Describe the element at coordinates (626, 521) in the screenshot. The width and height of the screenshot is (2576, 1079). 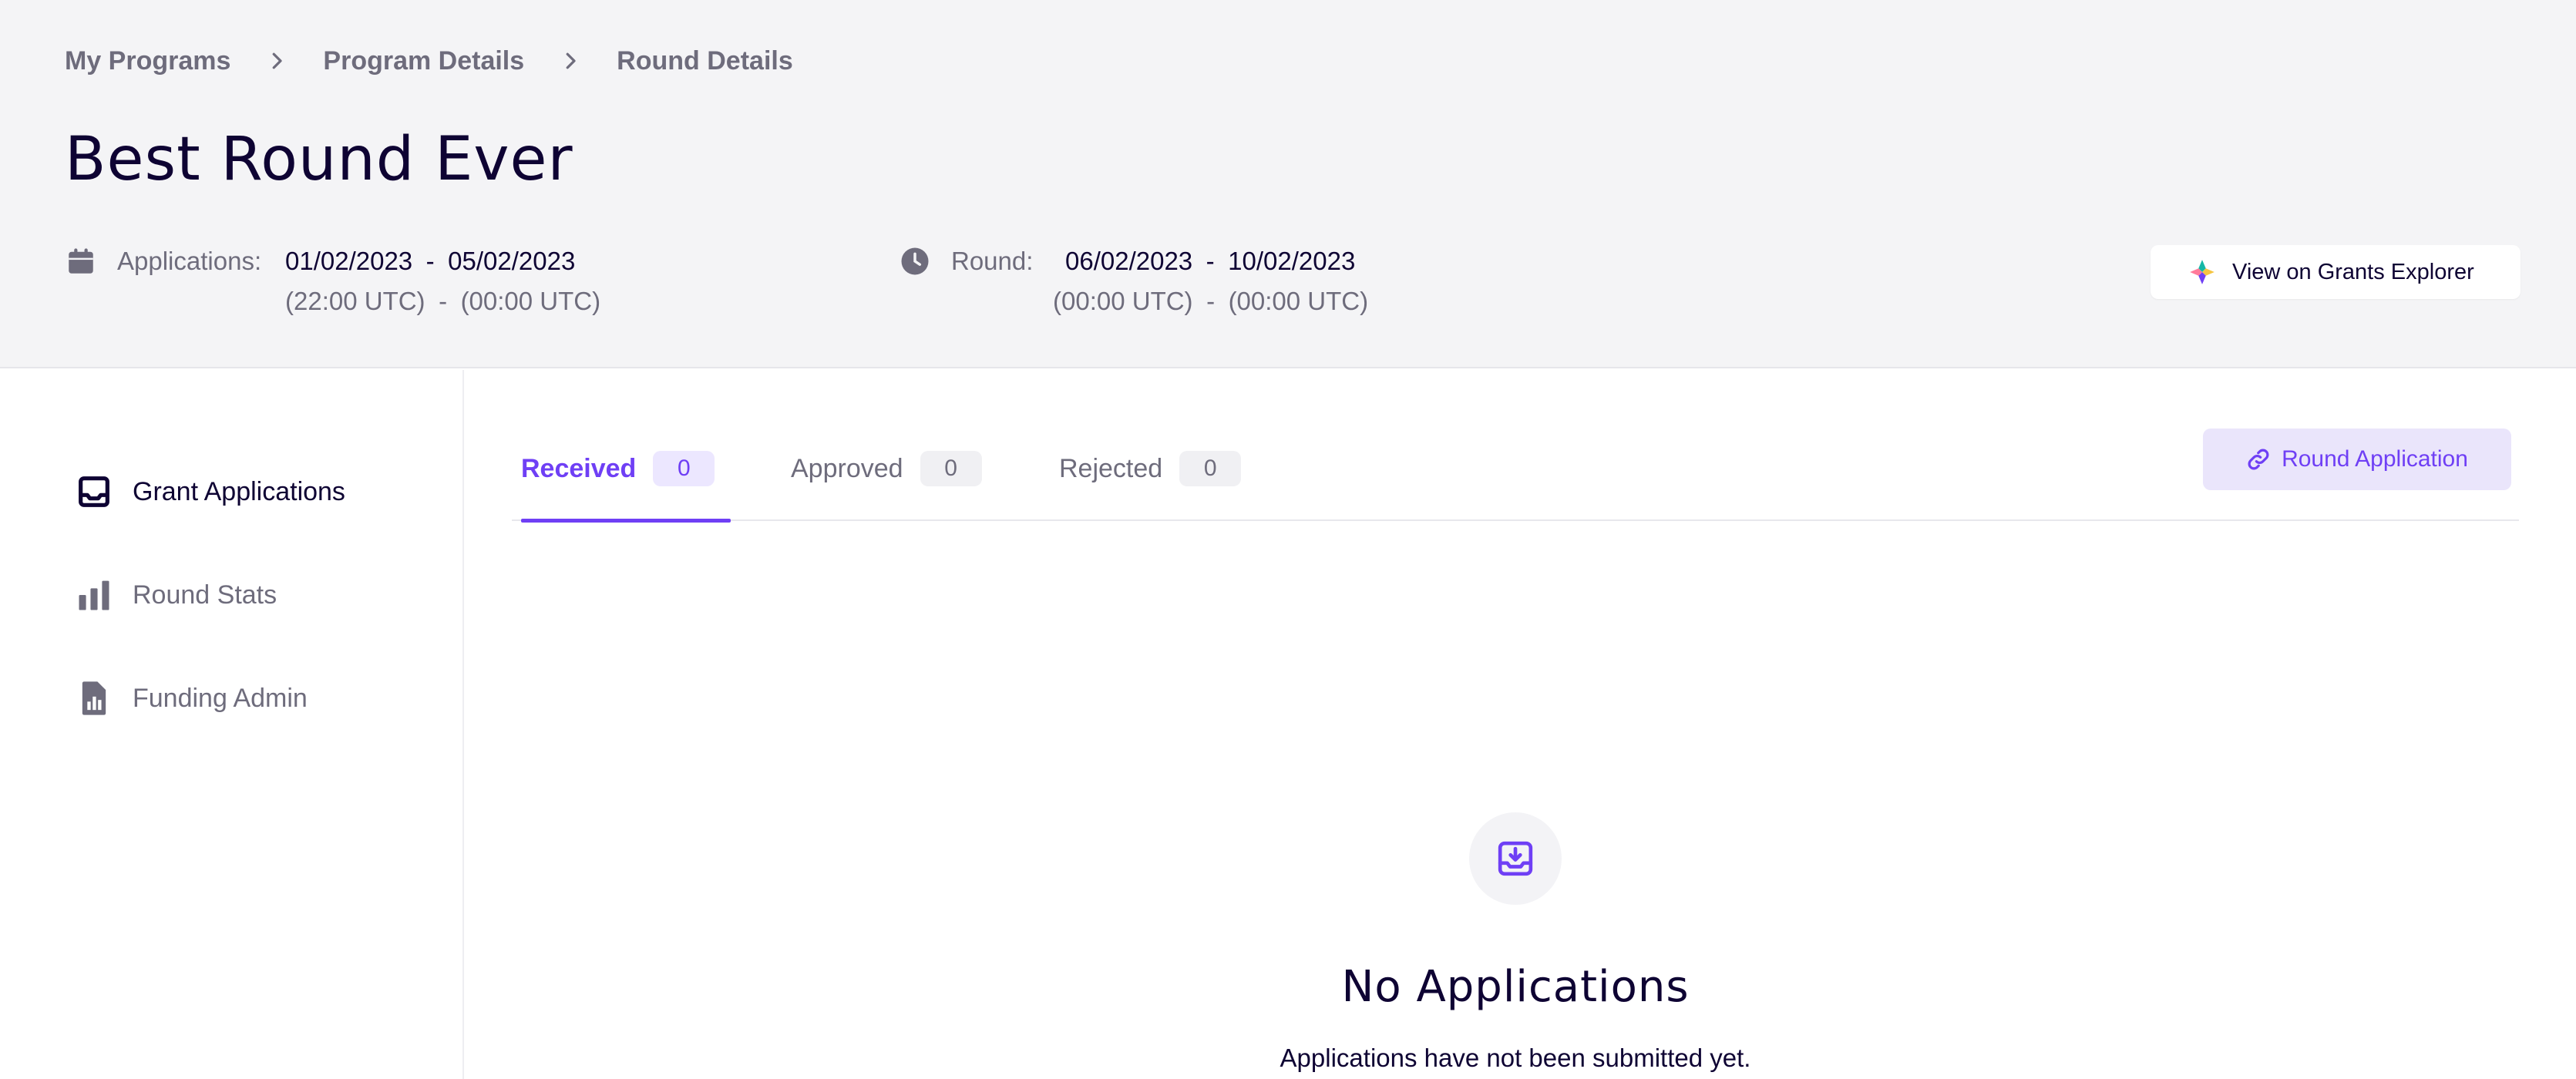
I see `active-tab-indicator` at that location.